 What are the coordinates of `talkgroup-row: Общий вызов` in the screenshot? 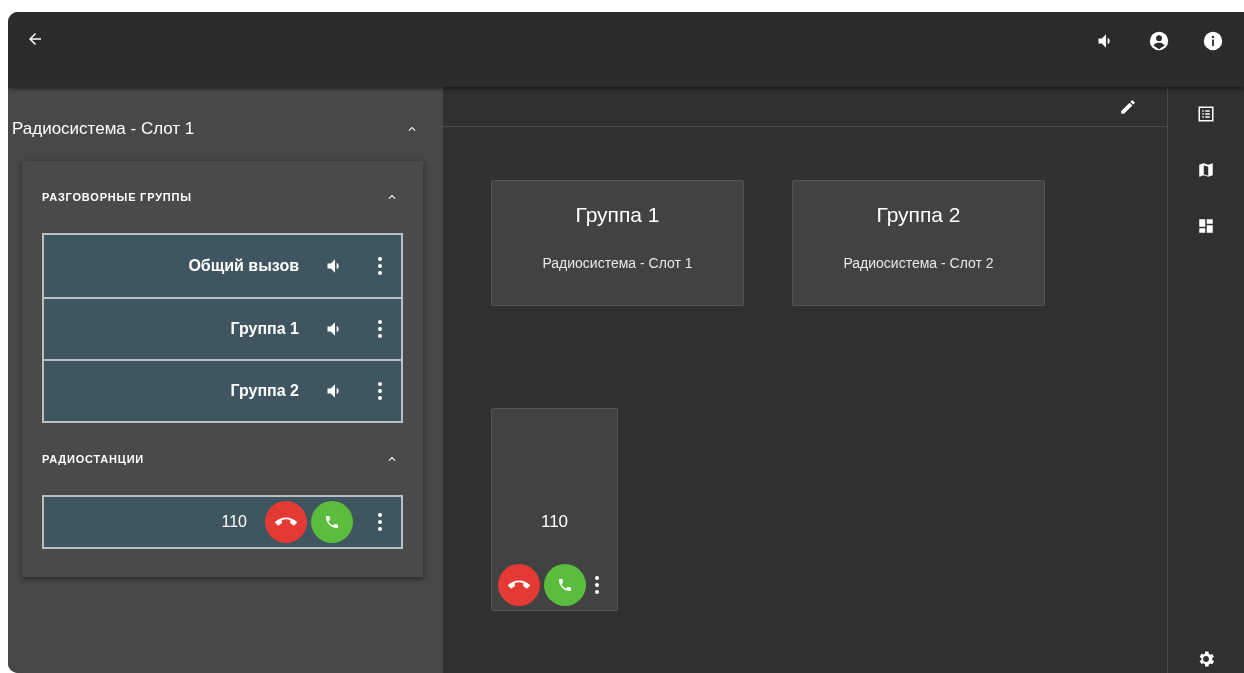 It's located at (222, 266).